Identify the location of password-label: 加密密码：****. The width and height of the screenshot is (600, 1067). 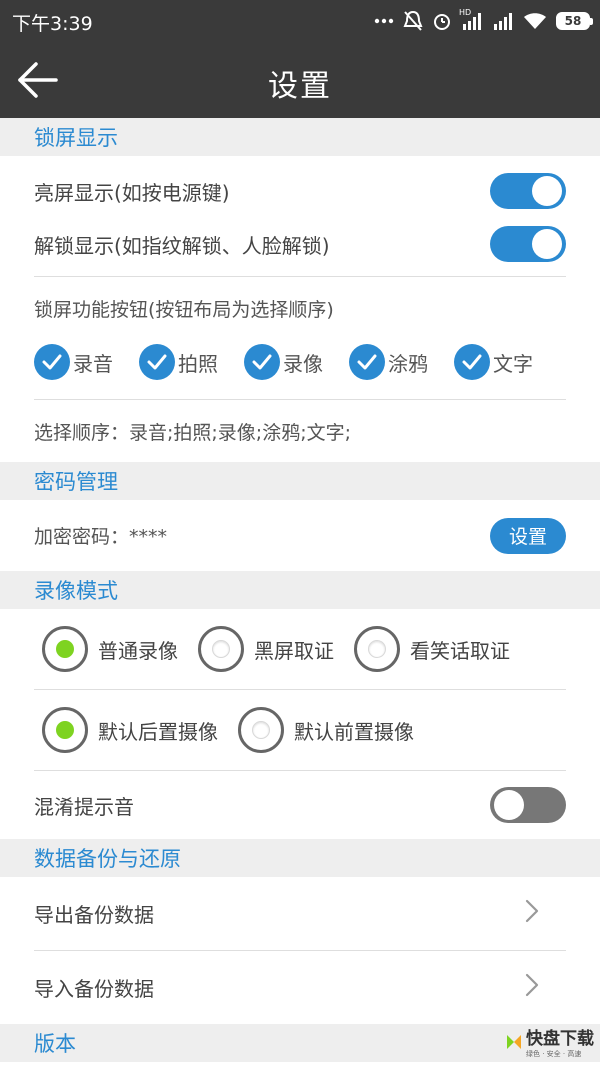
(101, 537).